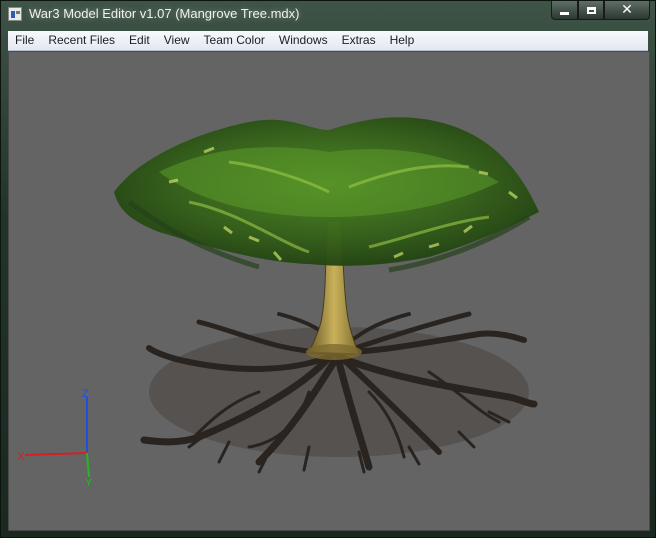  I want to click on app-icon, so click(15, 14).